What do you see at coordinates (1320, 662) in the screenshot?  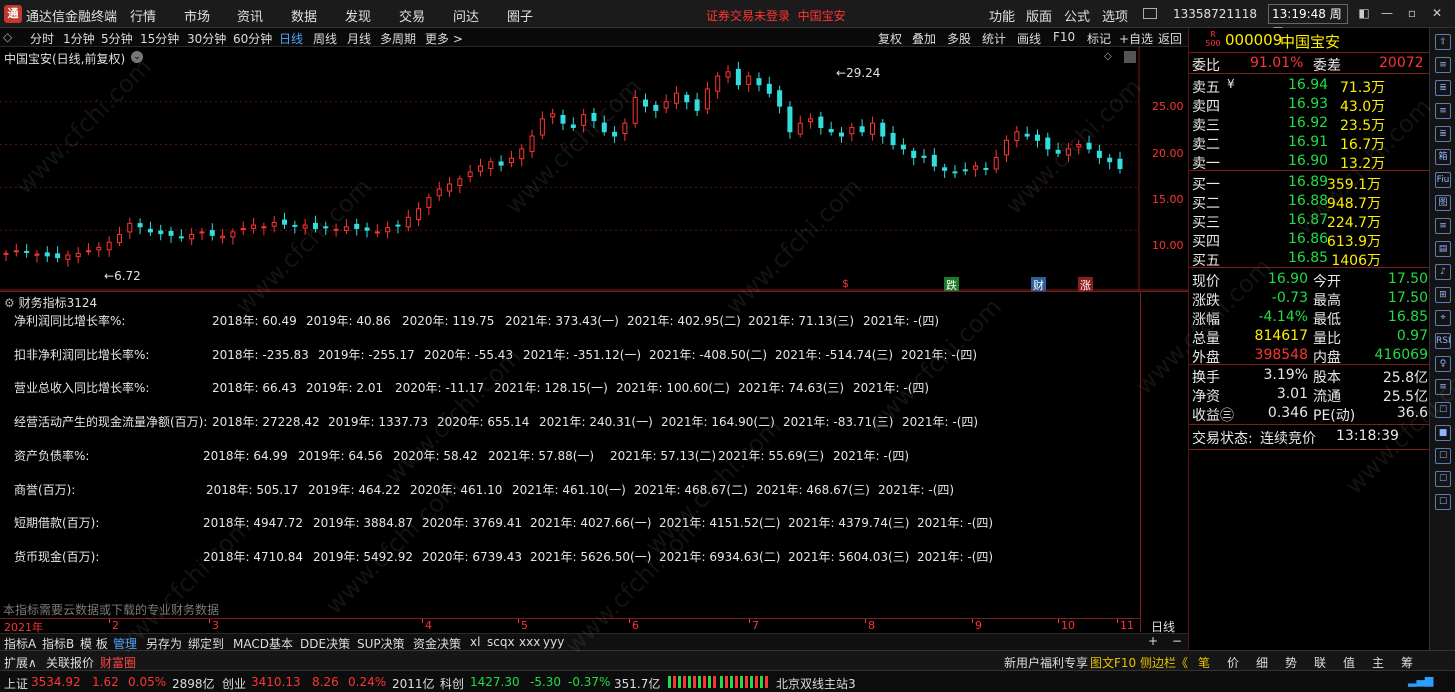 I see `side-tab: 联` at bounding box center [1320, 662].